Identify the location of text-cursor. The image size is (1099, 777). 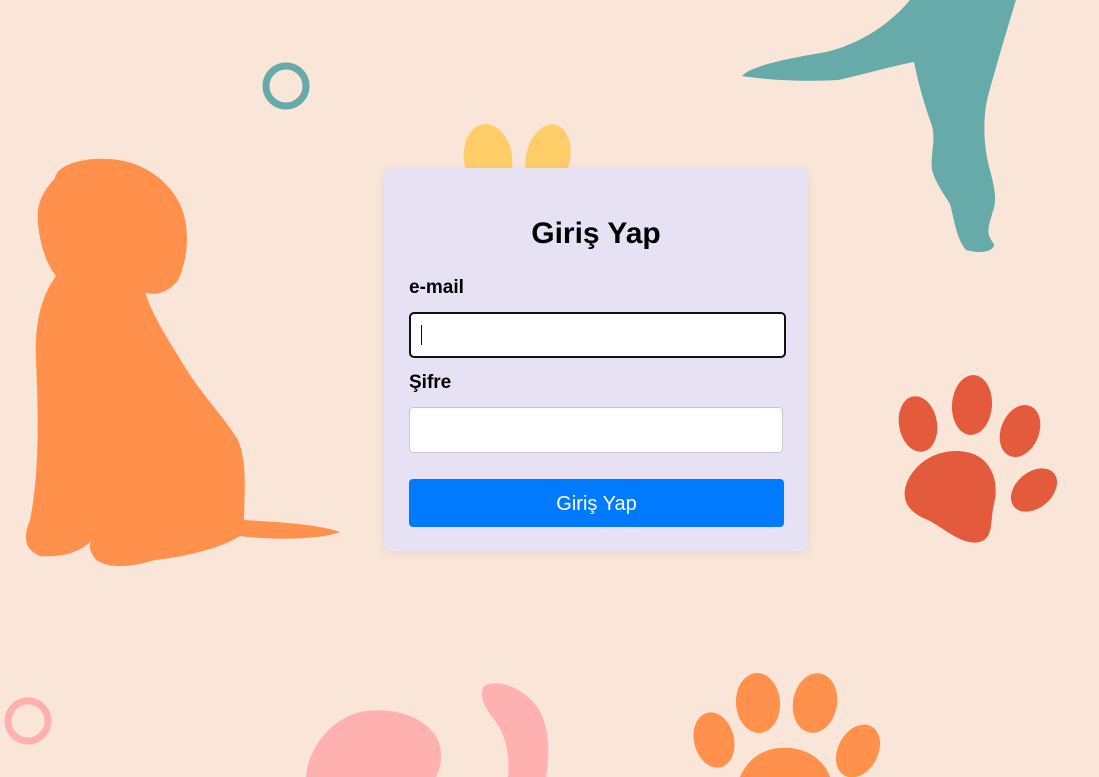
(421, 335).